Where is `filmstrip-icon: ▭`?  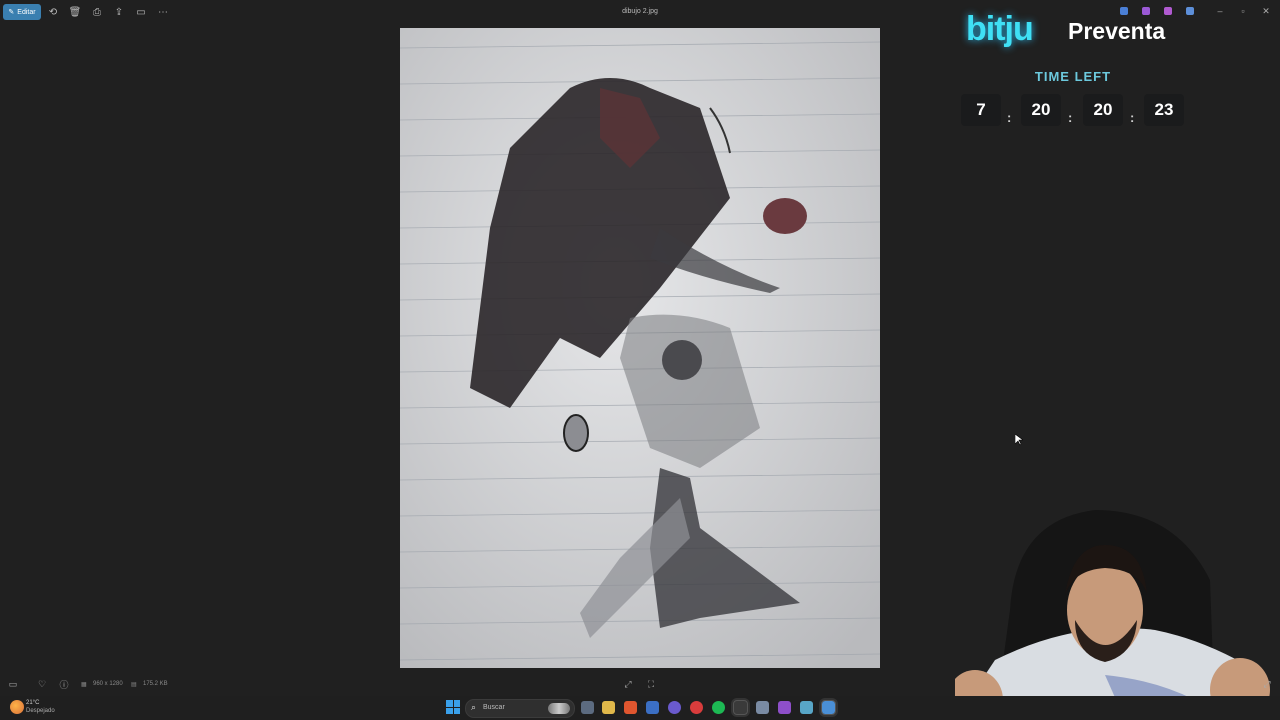 filmstrip-icon: ▭ is located at coordinates (13, 684).